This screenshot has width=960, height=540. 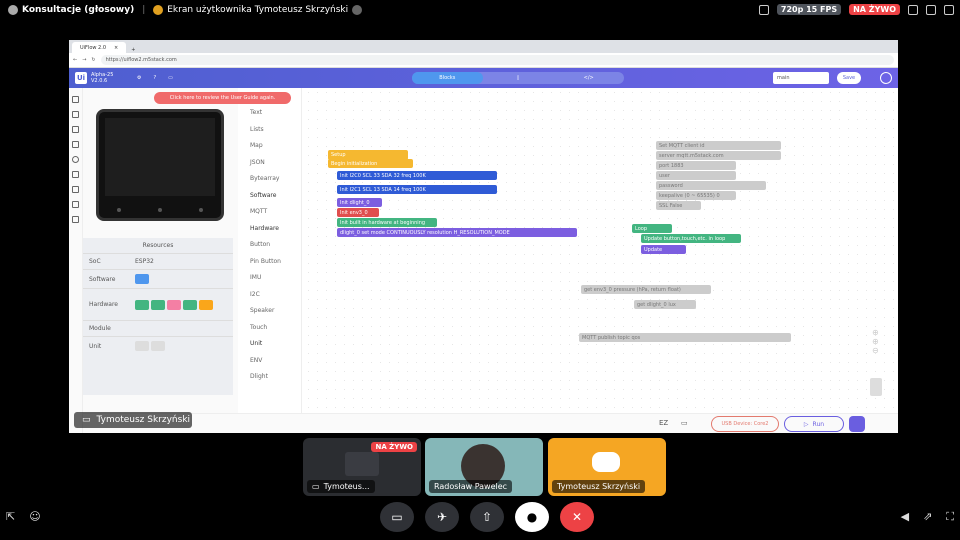 What do you see at coordinates (801, 78) in the screenshot?
I see `project-name-input: main` at bounding box center [801, 78].